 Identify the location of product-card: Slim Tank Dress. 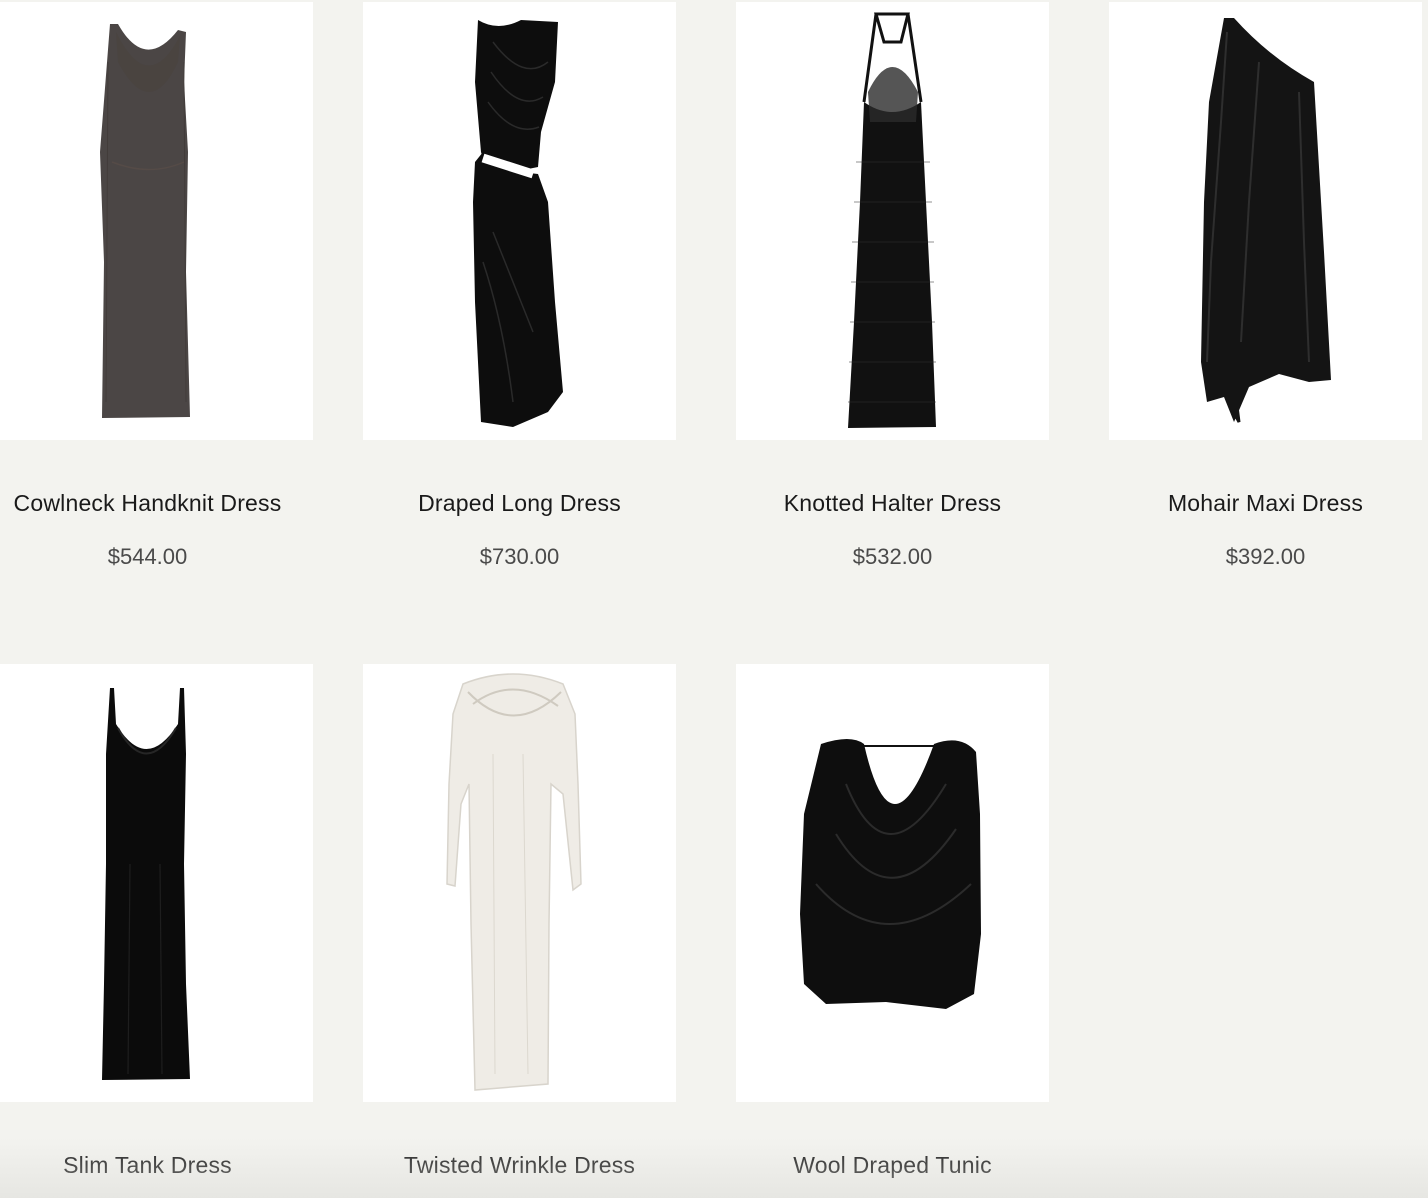
(156, 921).